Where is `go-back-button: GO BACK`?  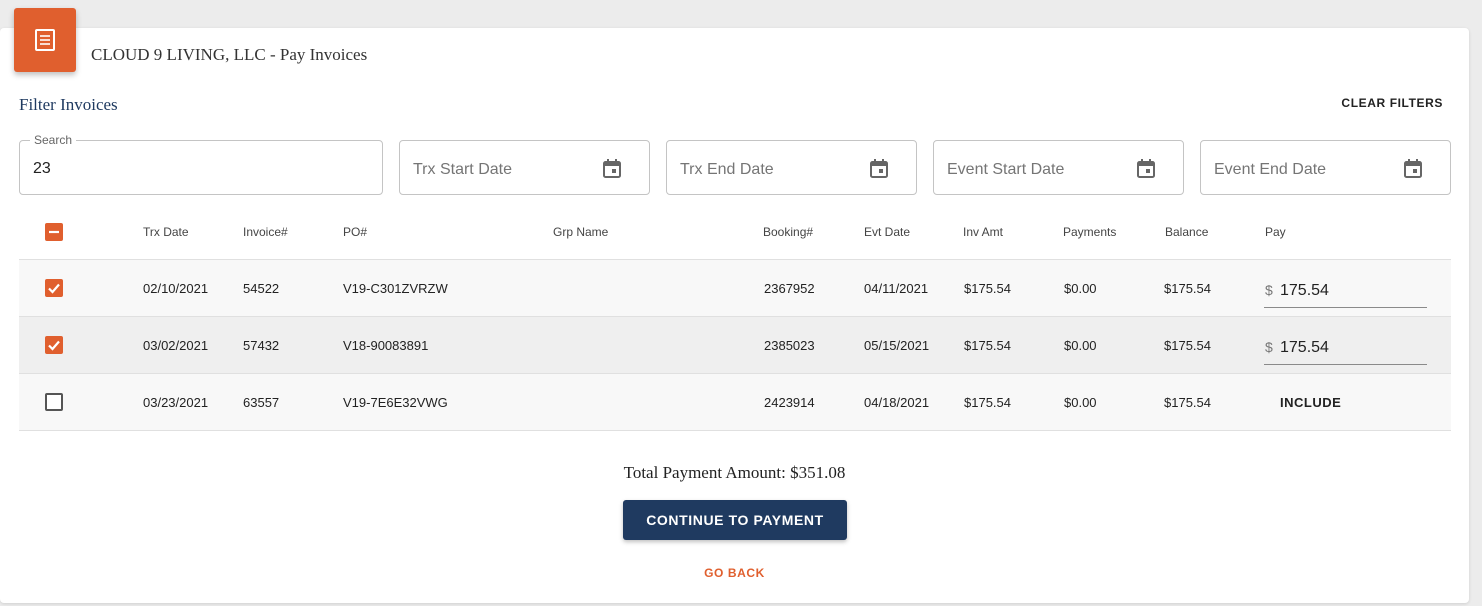 go-back-button: GO BACK is located at coordinates (734, 573).